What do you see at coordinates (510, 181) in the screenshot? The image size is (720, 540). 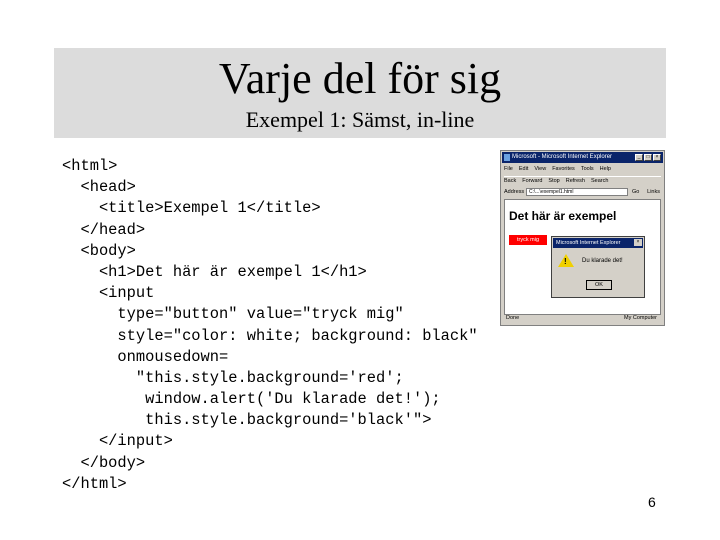 I see `back-button: Back` at bounding box center [510, 181].